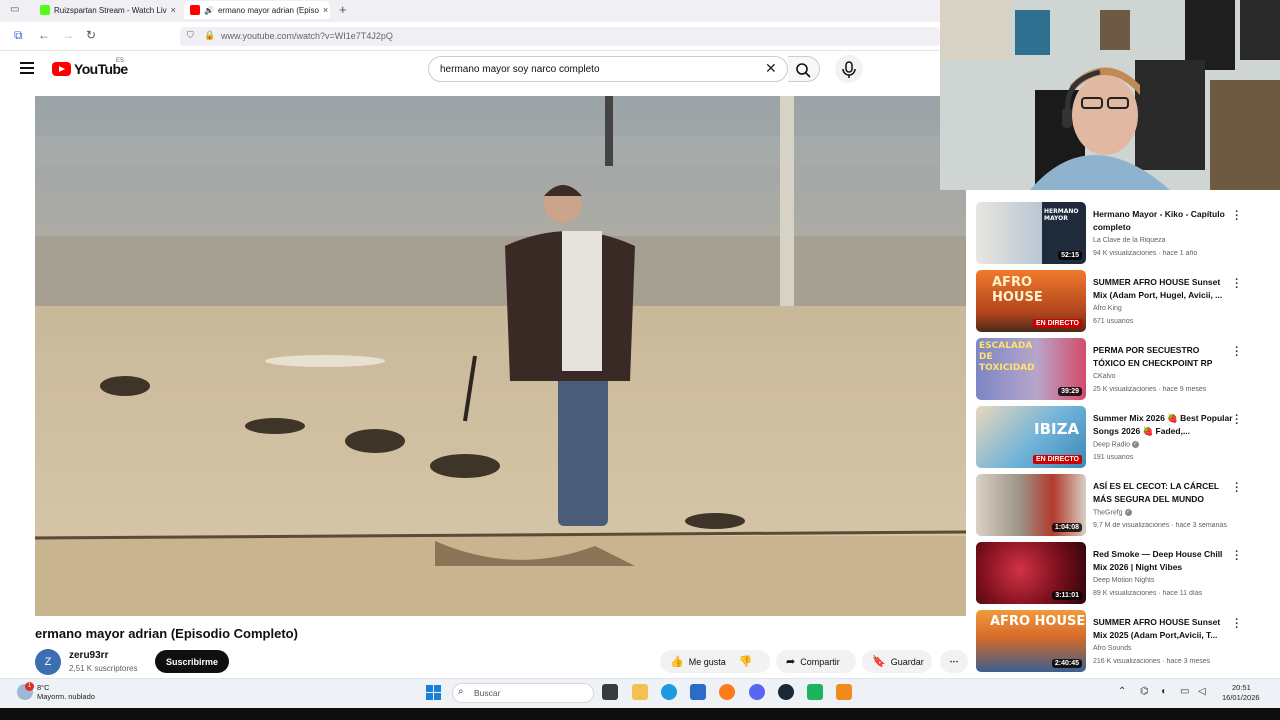  I want to click on tab-youtube-video: 🔊 ermano mayor adrian (Episo ×, so click(257, 10).